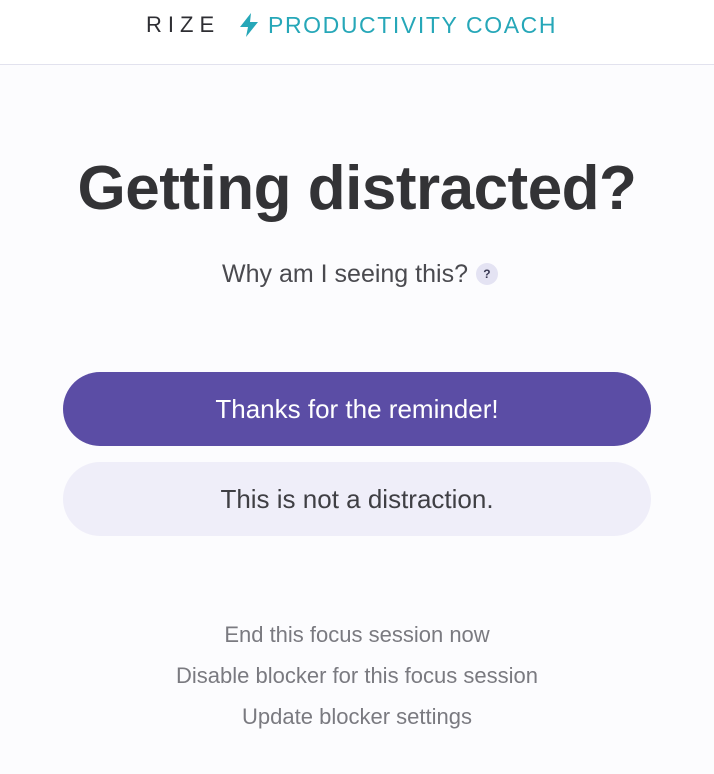  I want to click on thanks-reminder-button: Thanks for the reminder!, so click(357, 409).